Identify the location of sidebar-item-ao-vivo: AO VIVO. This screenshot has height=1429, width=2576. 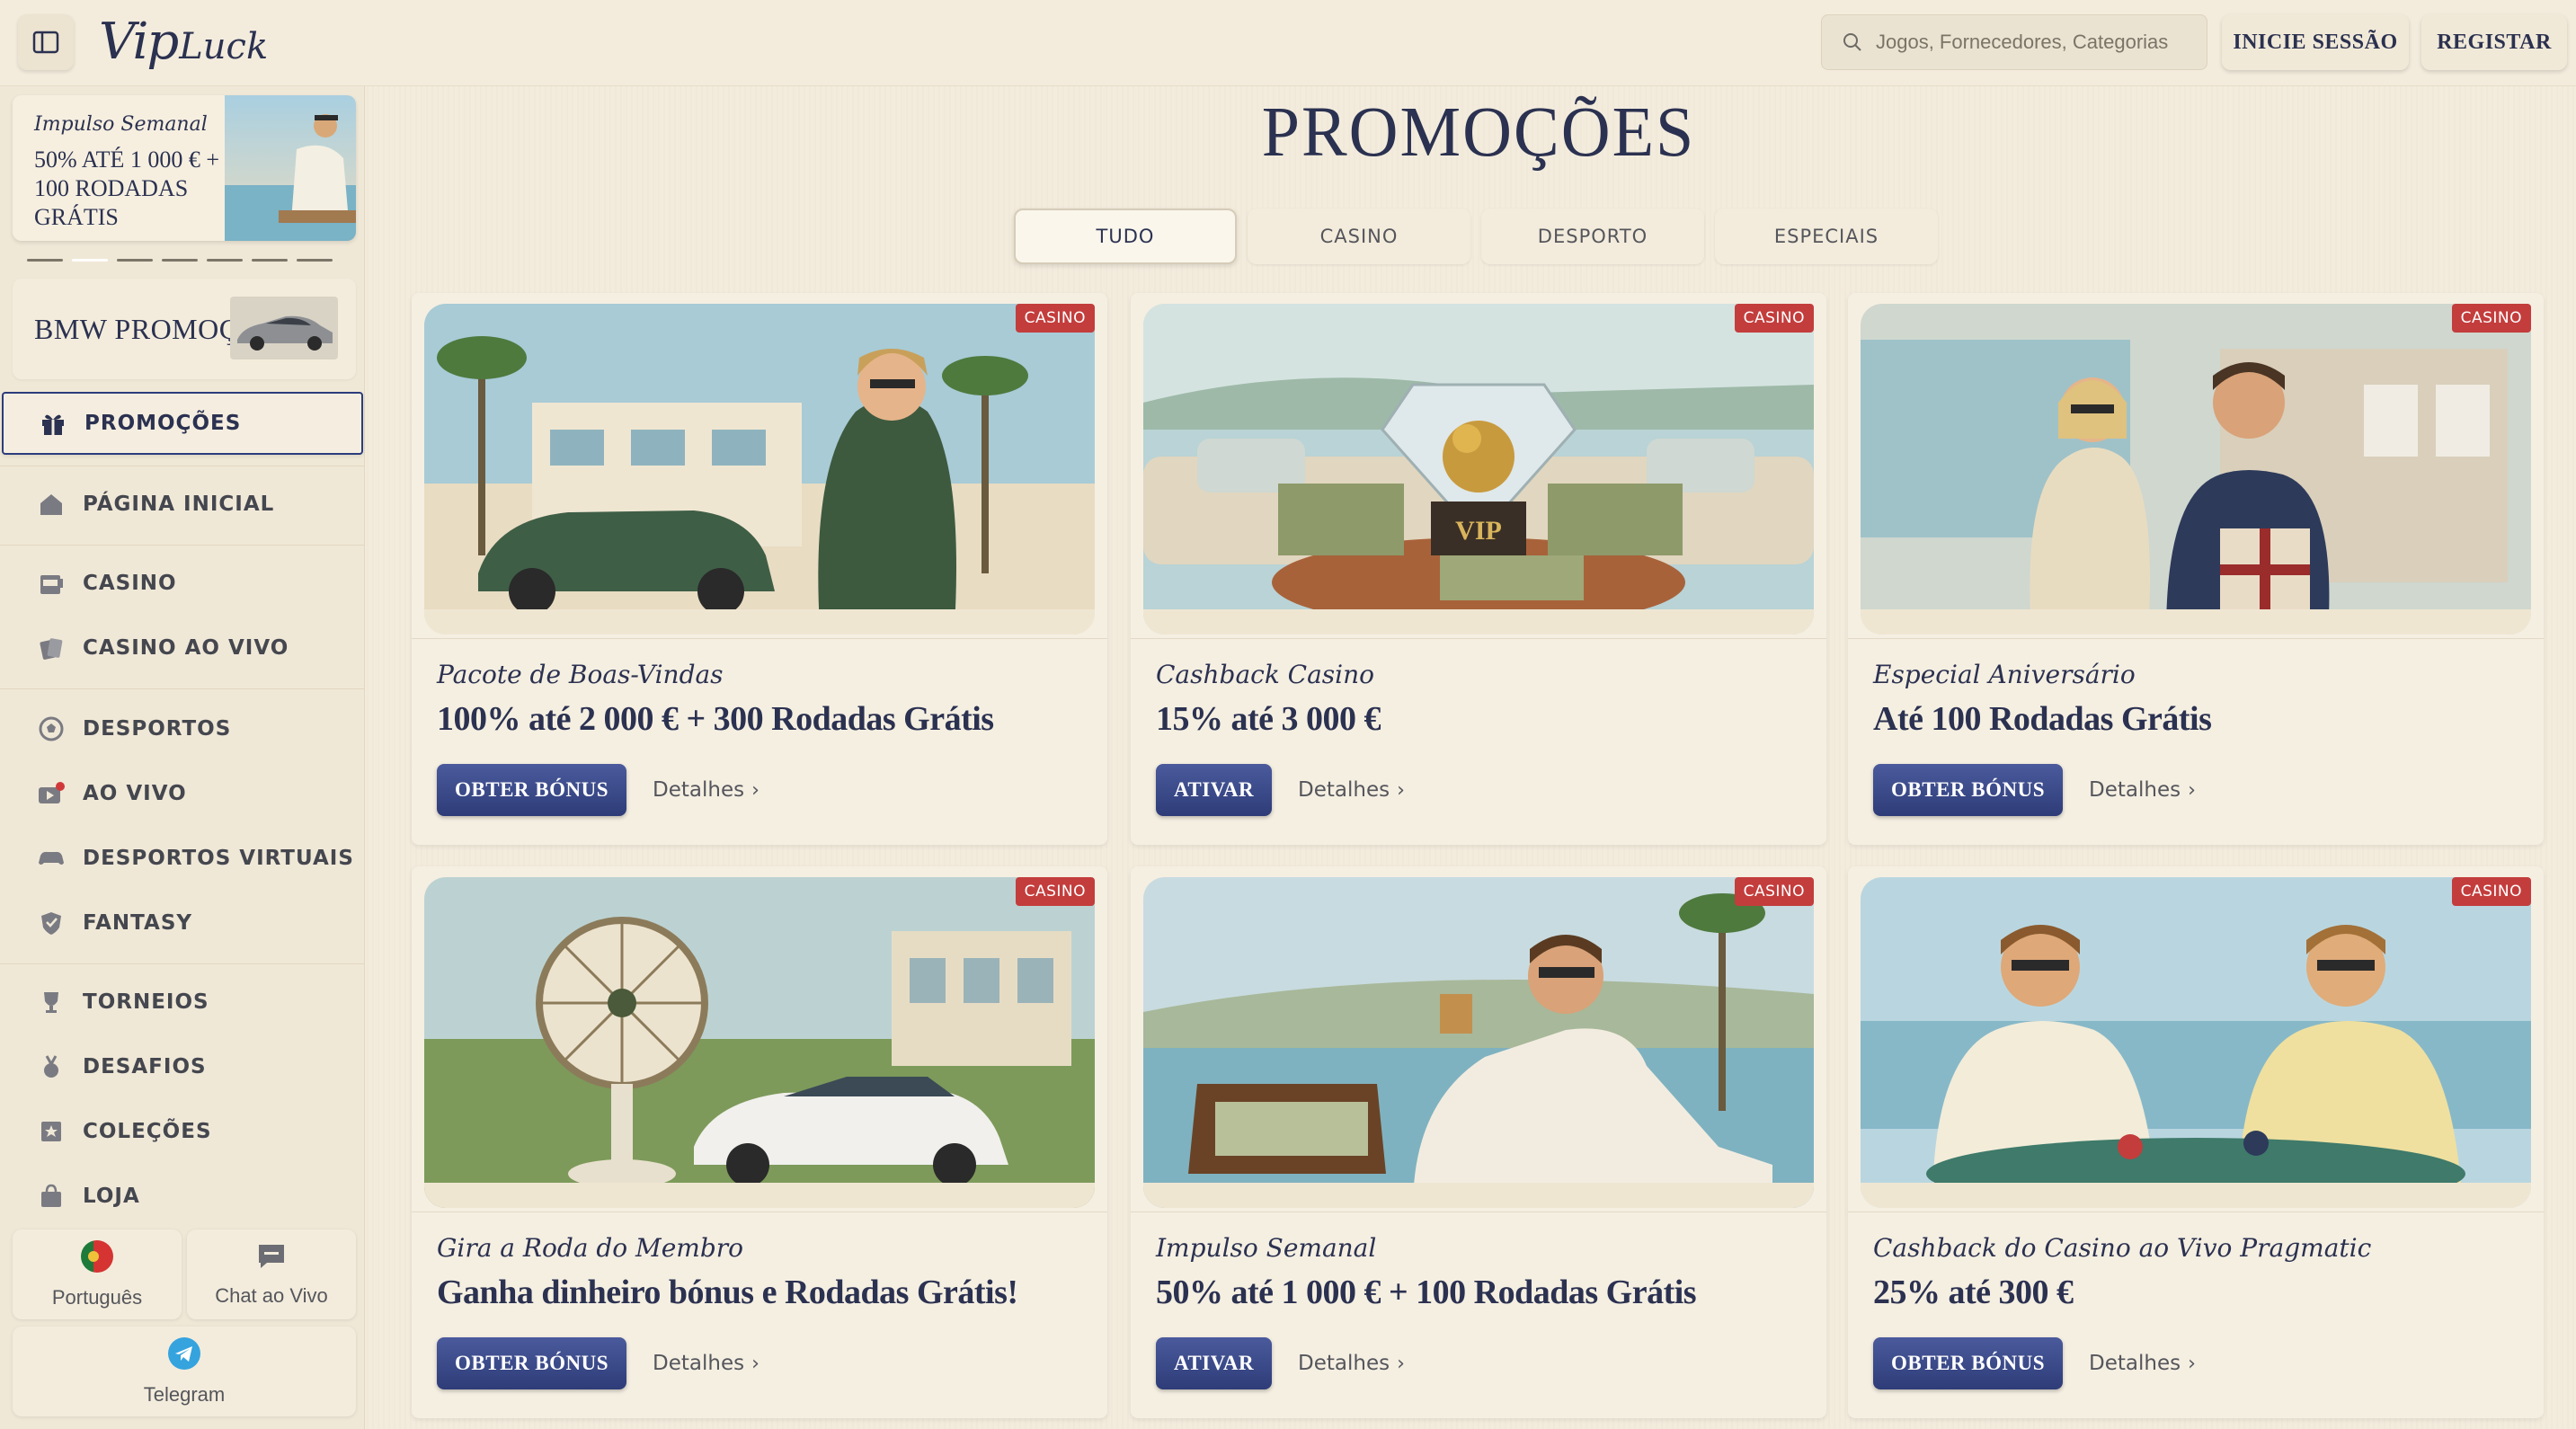
(182, 794).